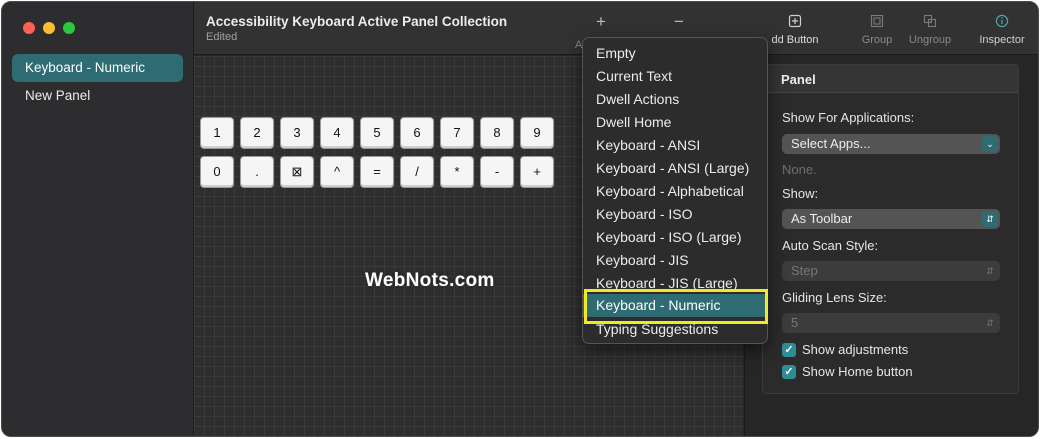  I want to click on chevron-down-icon: ⌄, so click(990, 144).